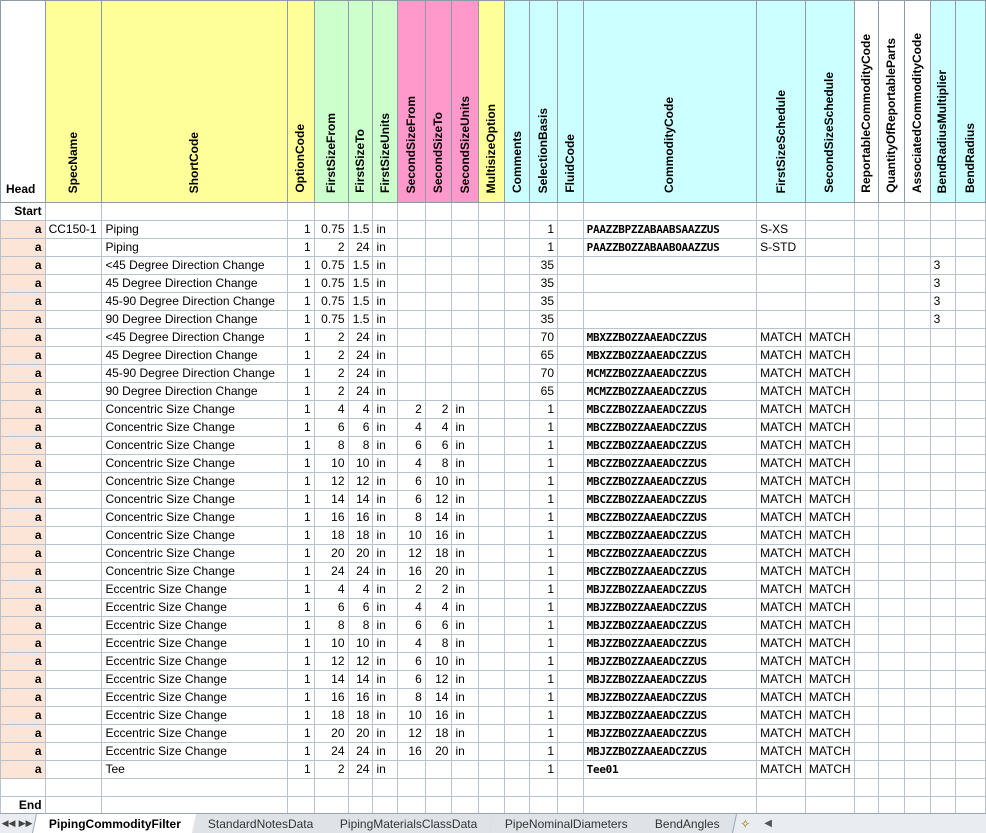  What do you see at coordinates (943, 101) in the screenshot?
I see `column-header-bend-radius-multiplier: BendRadiusMultiplier` at bounding box center [943, 101].